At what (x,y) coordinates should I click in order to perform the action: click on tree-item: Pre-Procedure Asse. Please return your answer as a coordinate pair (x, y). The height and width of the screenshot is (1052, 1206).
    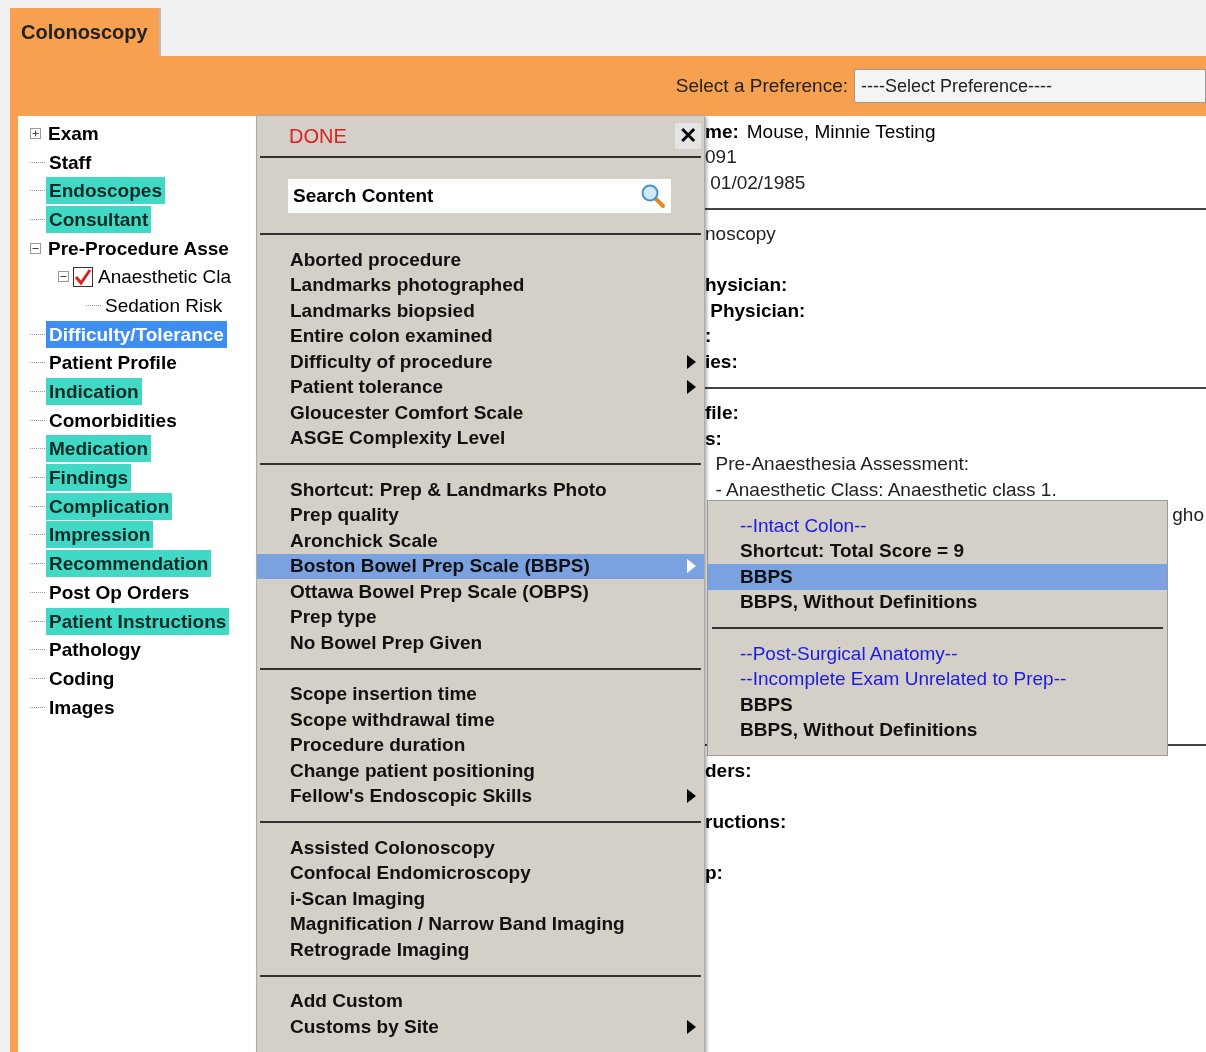
    Looking at the image, I should click on (138, 248).